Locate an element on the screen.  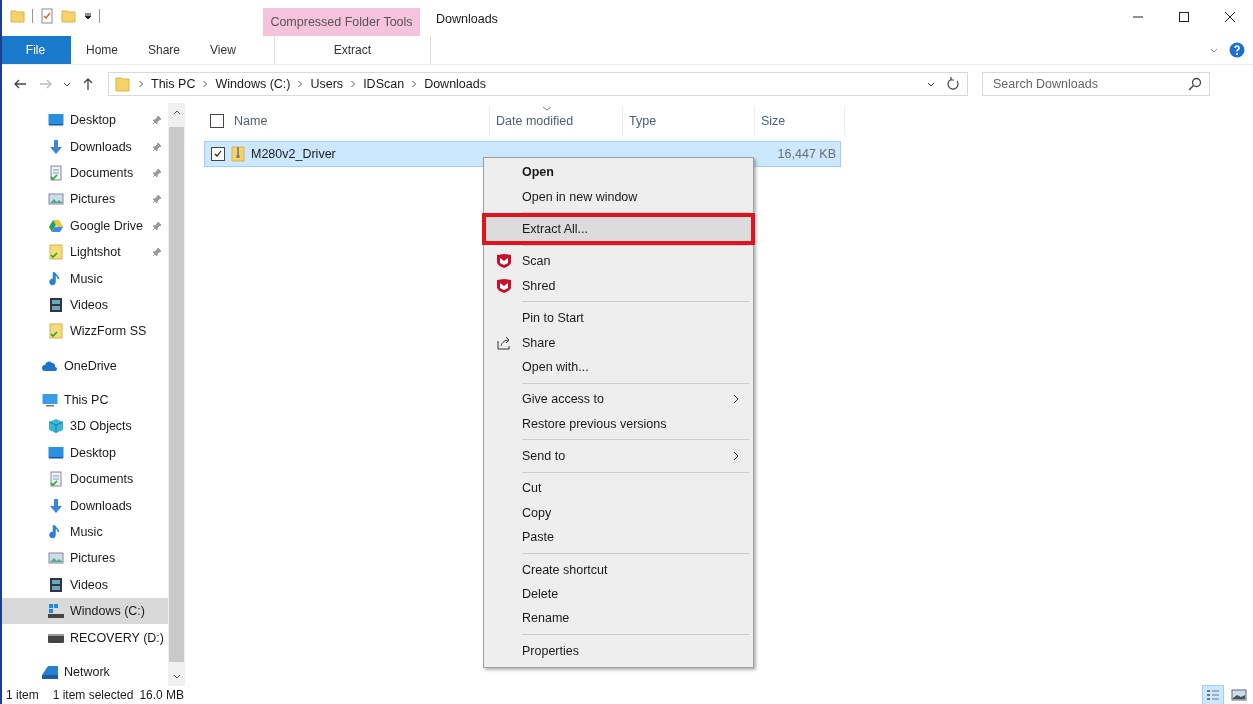
menu-item: Scan is located at coordinates (618, 261).